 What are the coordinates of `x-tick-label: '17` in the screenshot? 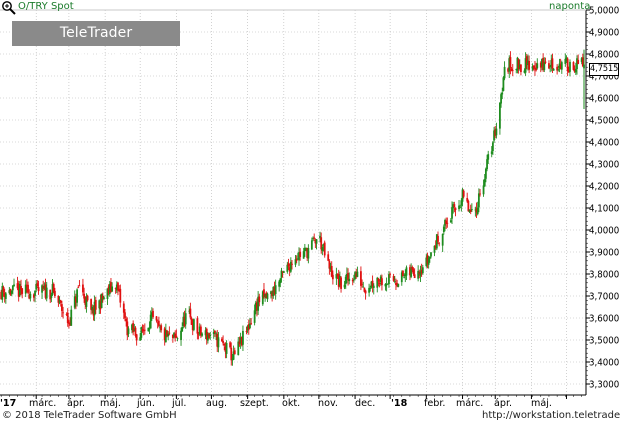 It's located at (8, 403).